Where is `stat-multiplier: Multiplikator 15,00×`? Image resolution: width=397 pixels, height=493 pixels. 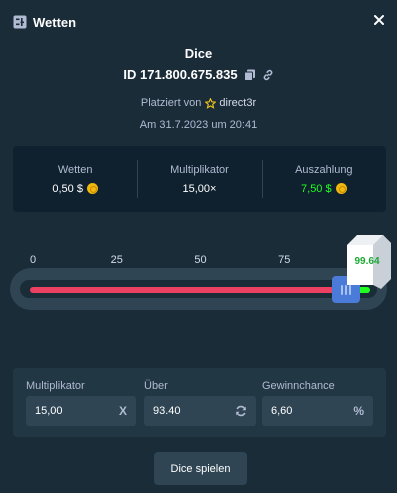 stat-multiplier: Multiplikator 15,00× is located at coordinates (199, 179).